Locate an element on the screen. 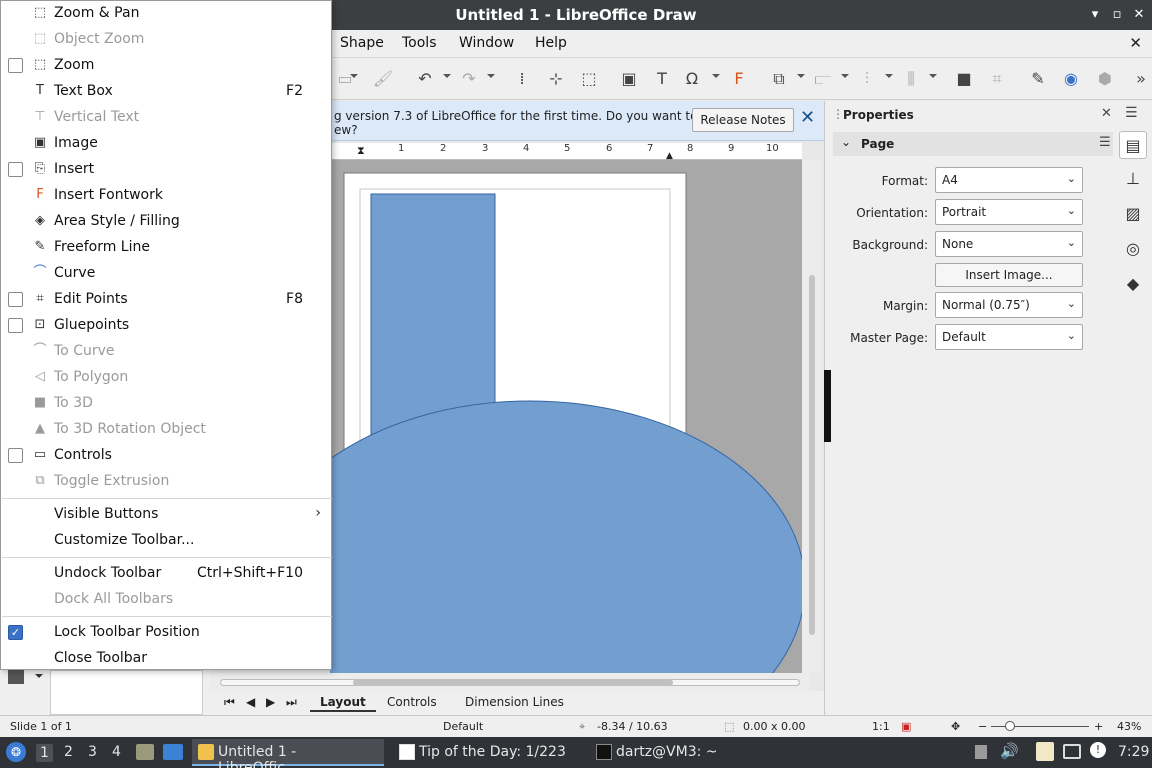 The height and width of the screenshot is (768, 1152). section-menu-icon: ☰ is located at coordinates (1105, 142).